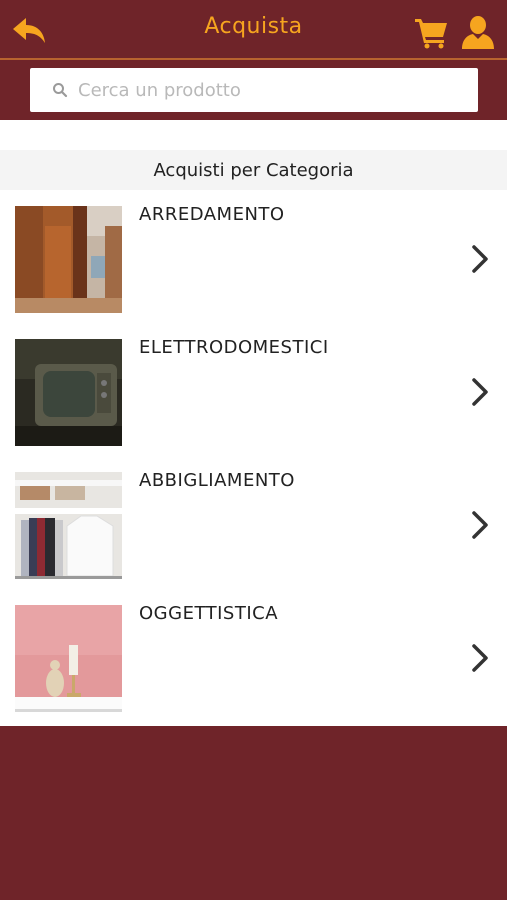 This screenshot has width=507, height=900. What do you see at coordinates (60, 90) in the screenshot?
I see `search-icon` at bounding box center [60, 90].